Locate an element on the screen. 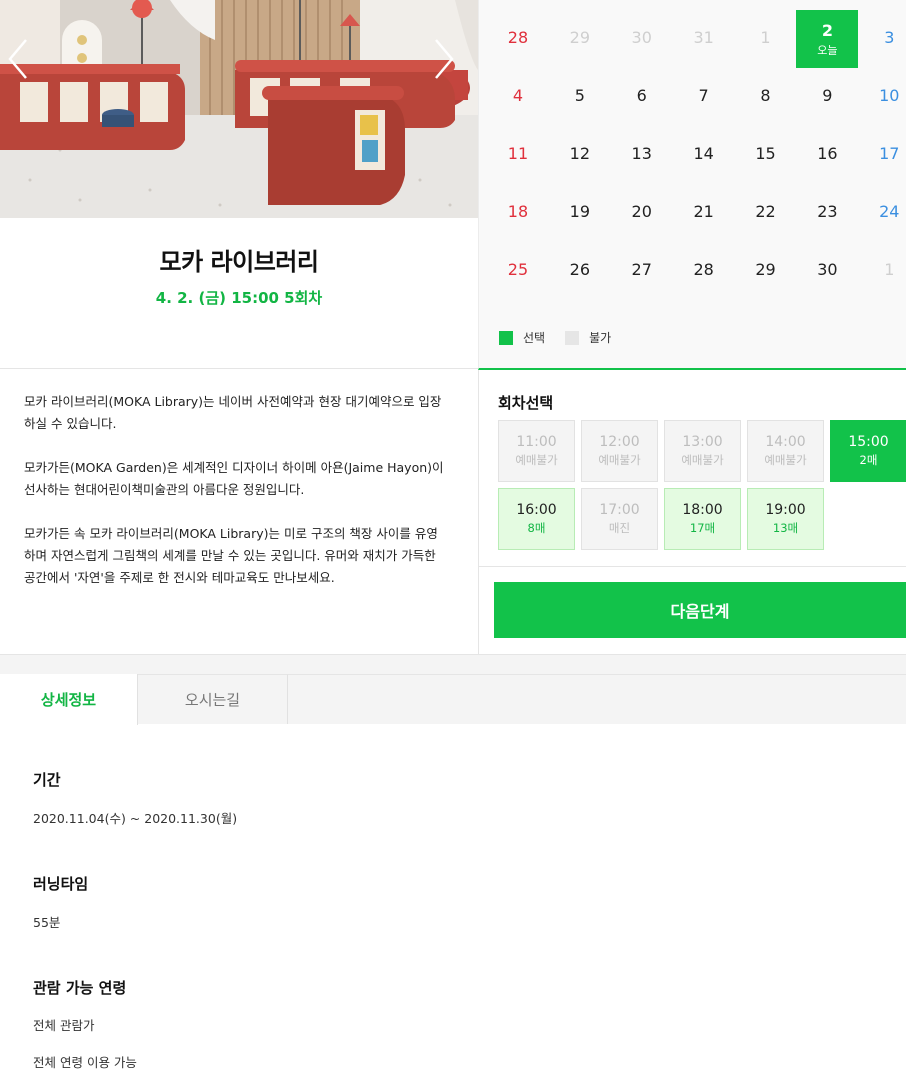  age-value: 전체 관람가 is located at coordinates (64, 1025).